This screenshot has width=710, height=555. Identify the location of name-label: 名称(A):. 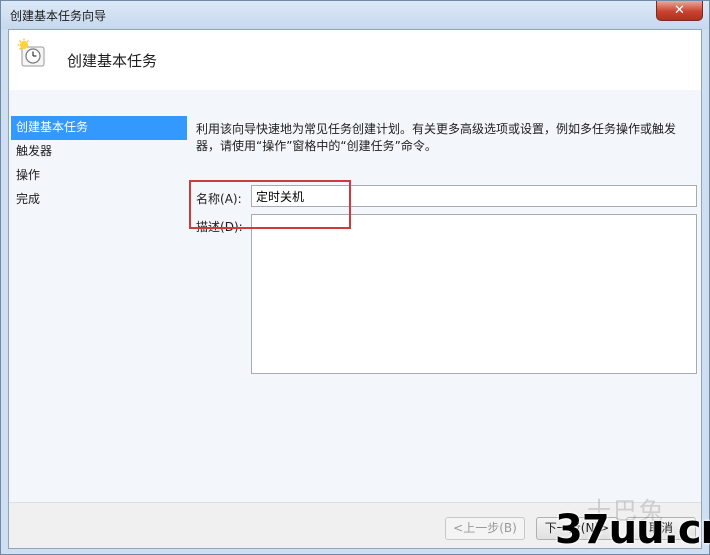
(219, 198).